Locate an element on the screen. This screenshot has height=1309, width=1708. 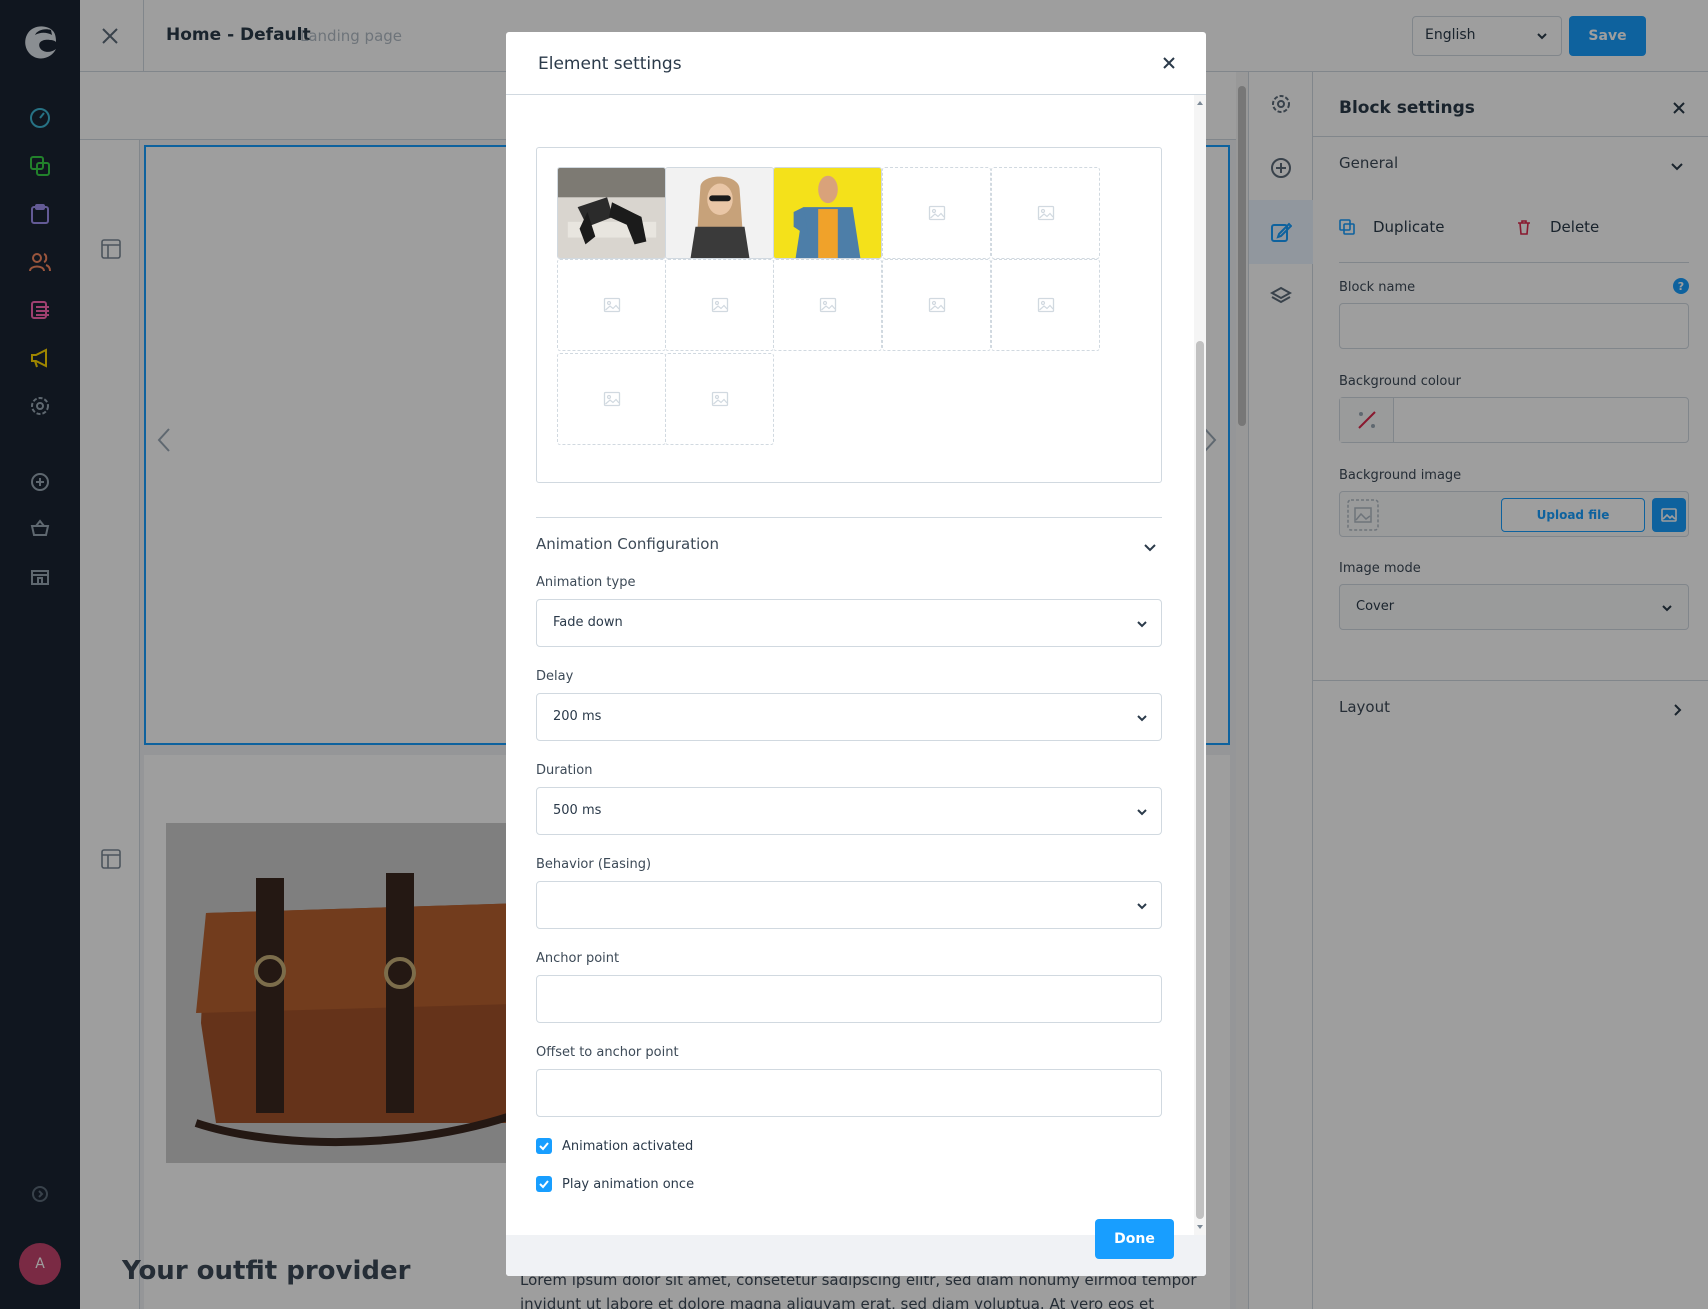
offset-anchor-input is located at coordinates (849, 1093).